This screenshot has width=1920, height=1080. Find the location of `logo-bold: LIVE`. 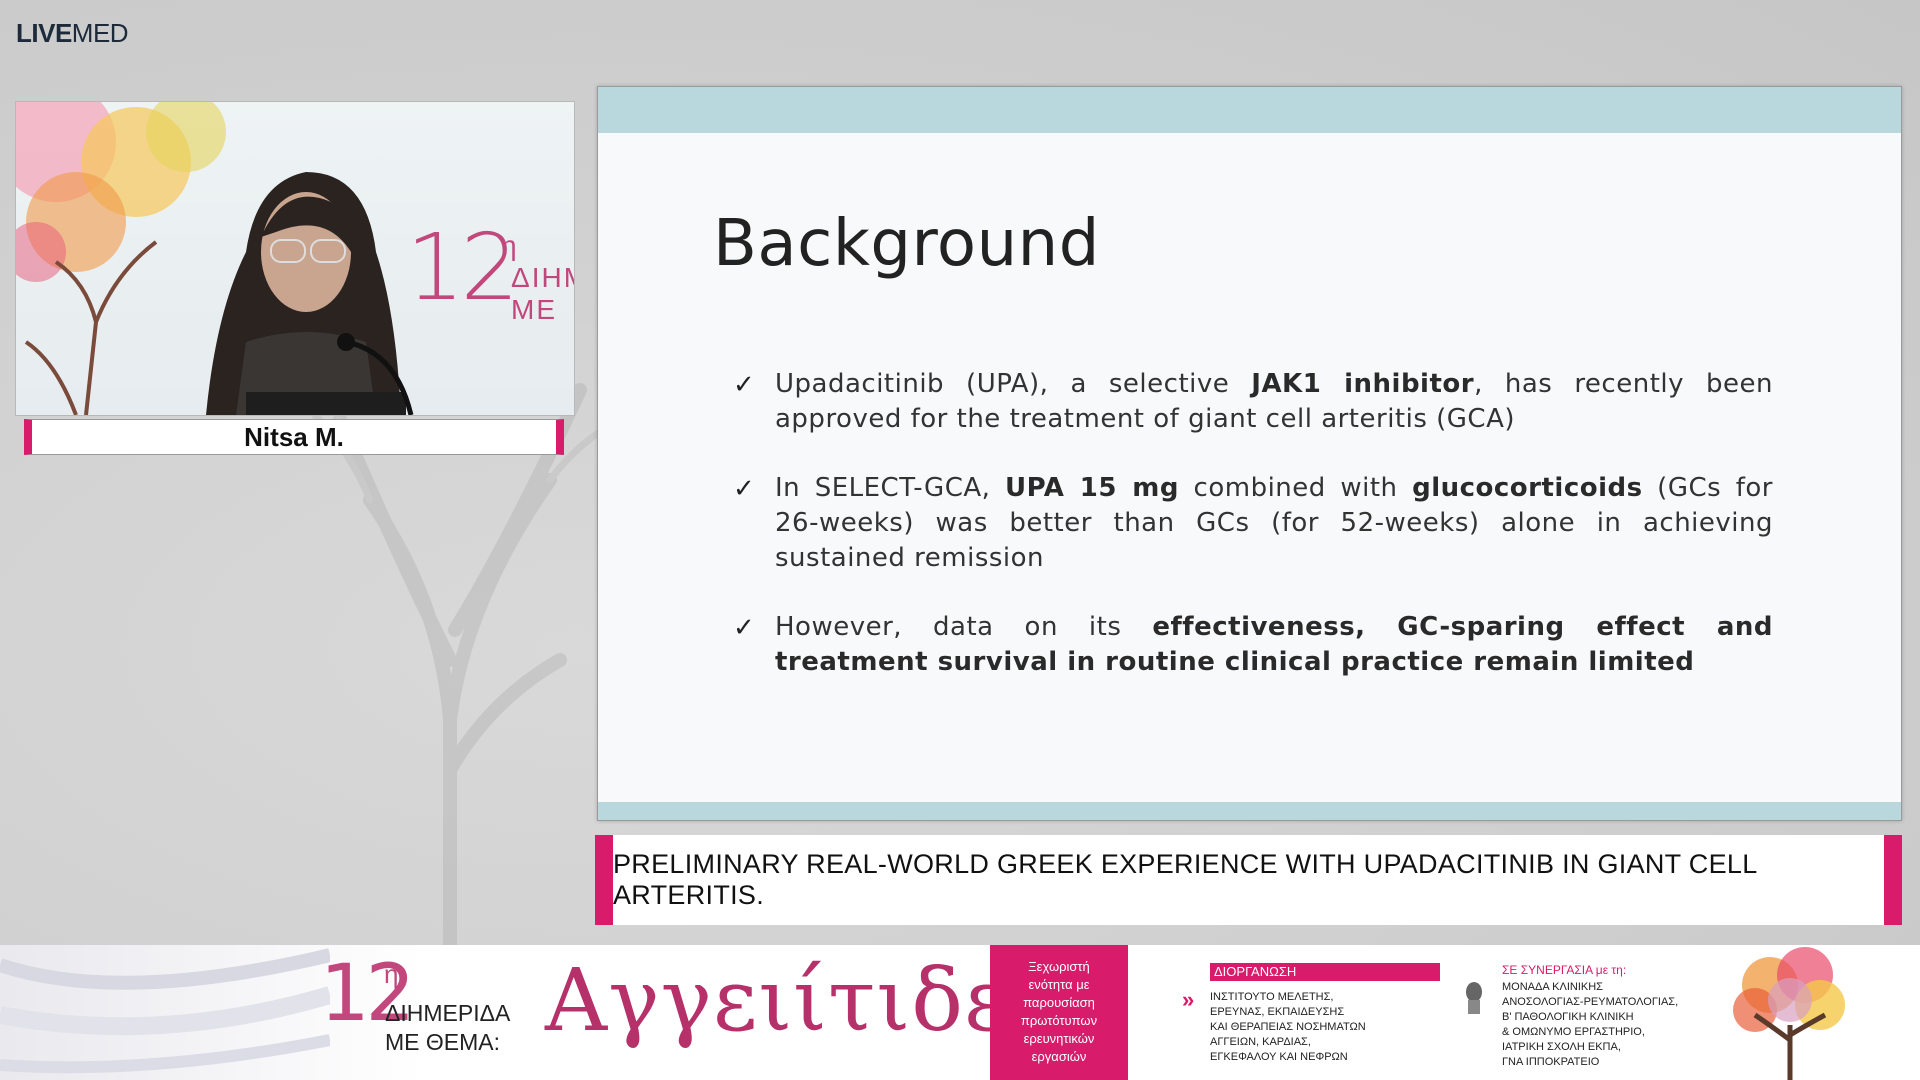

logo-bold: LIVE is located at coordinates (44, 33).